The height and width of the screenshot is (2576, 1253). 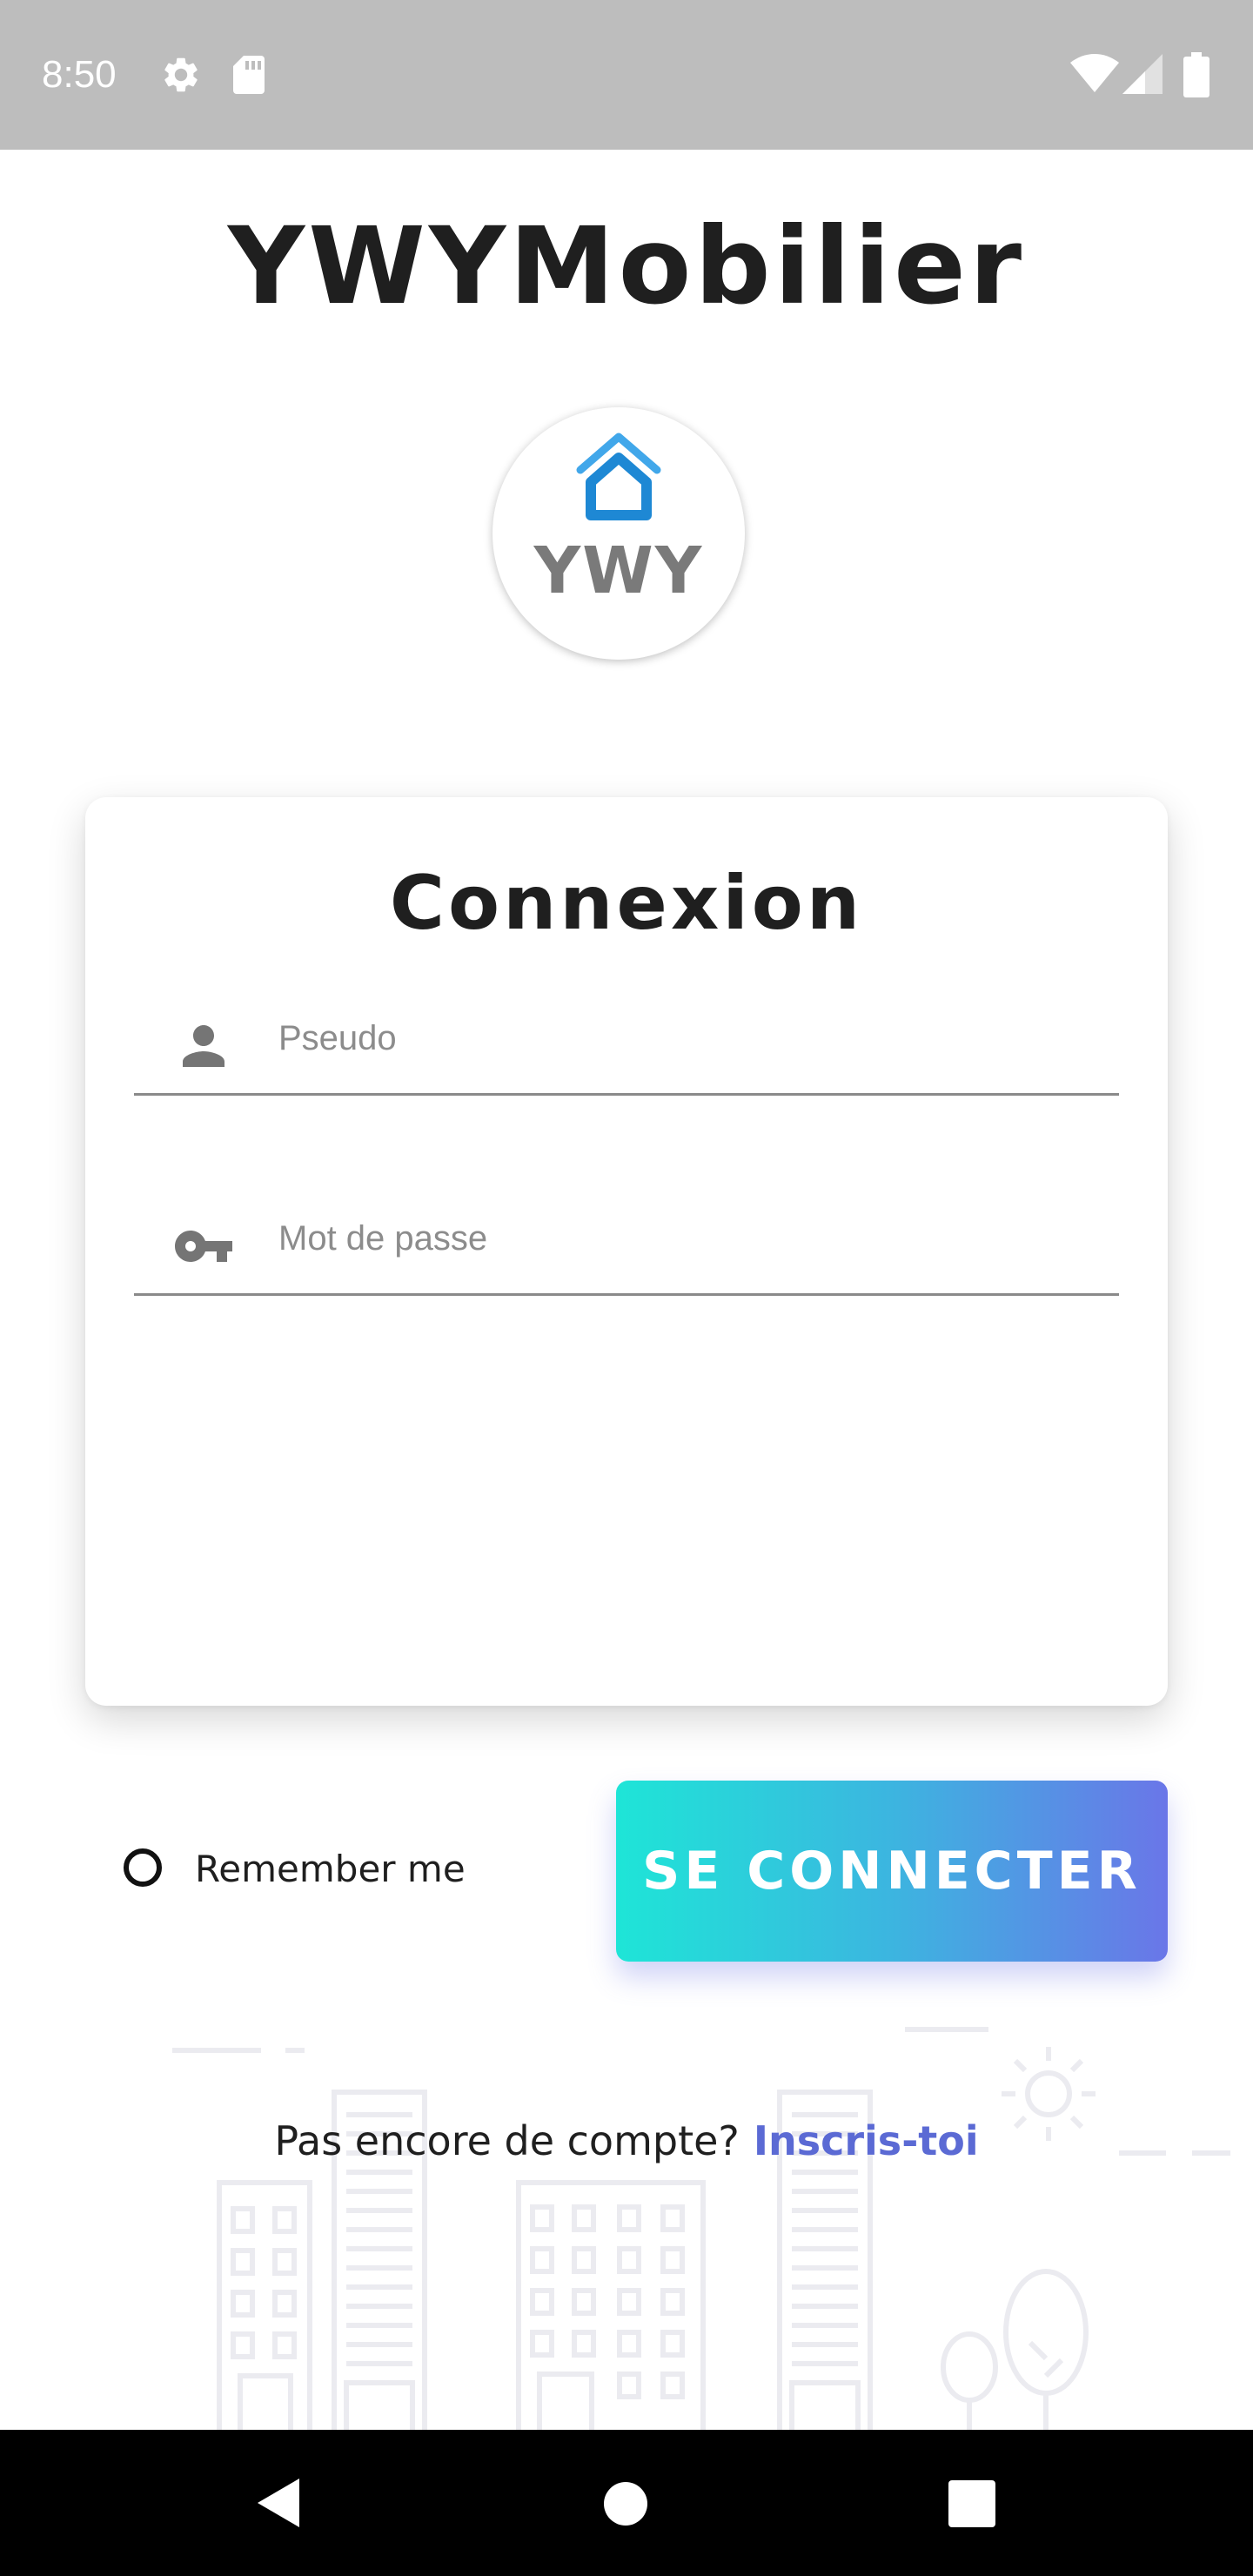 What do you see at coordinates (626, 267) in the screenshot?
I see `app-title: YWYMobilier` at bounding box center [626, 267].